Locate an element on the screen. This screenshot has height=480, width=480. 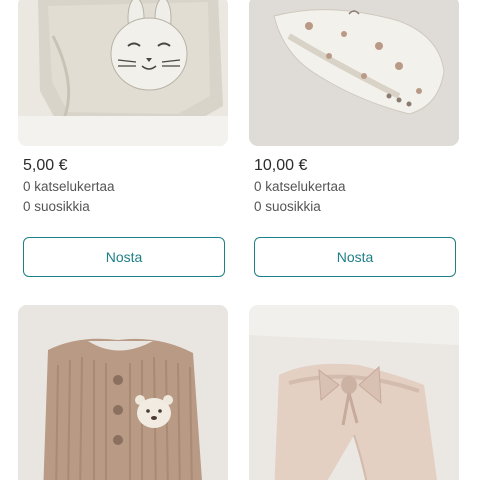
animal-print-bodysuit-image is located at coordinates (354, 73).